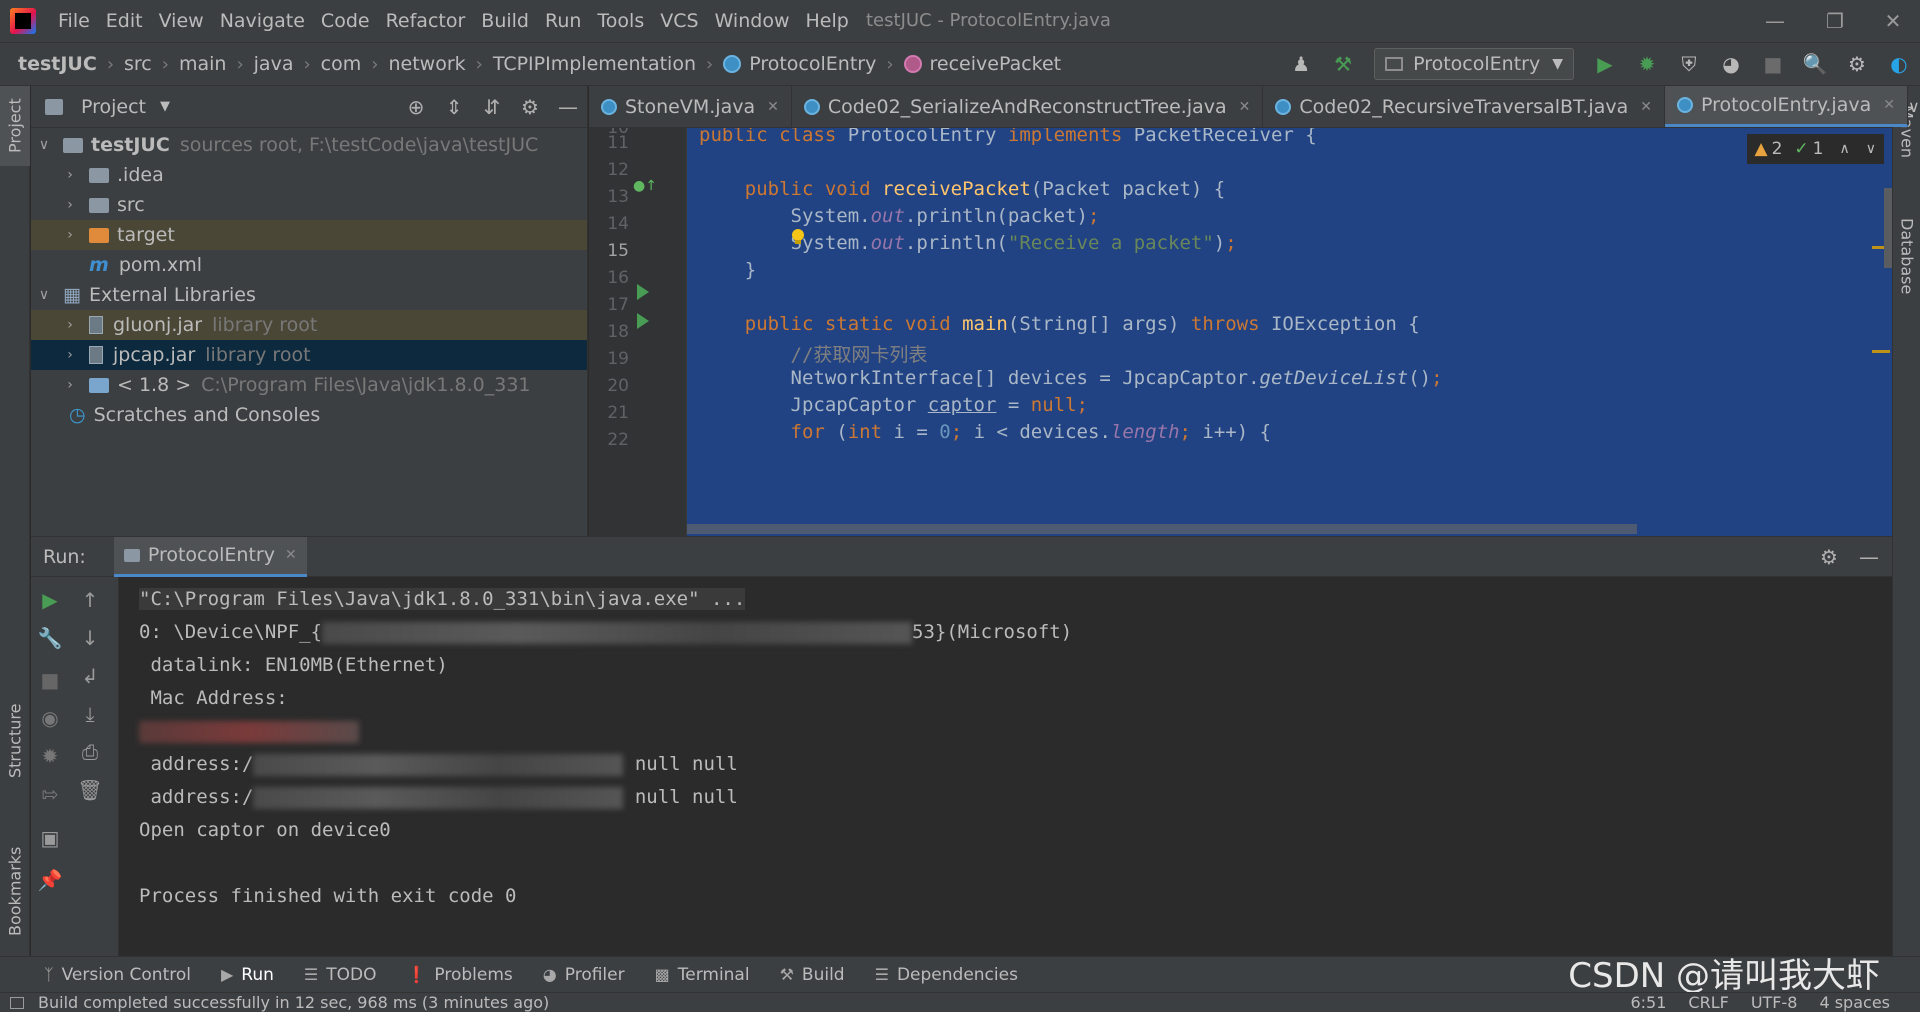 The width and height of the screenshot is (1920, 1012). What do you see at coordinates (679, 21) in the screenshot?
I see `menu-vcs: VCS` at bounding box center [679, 21].